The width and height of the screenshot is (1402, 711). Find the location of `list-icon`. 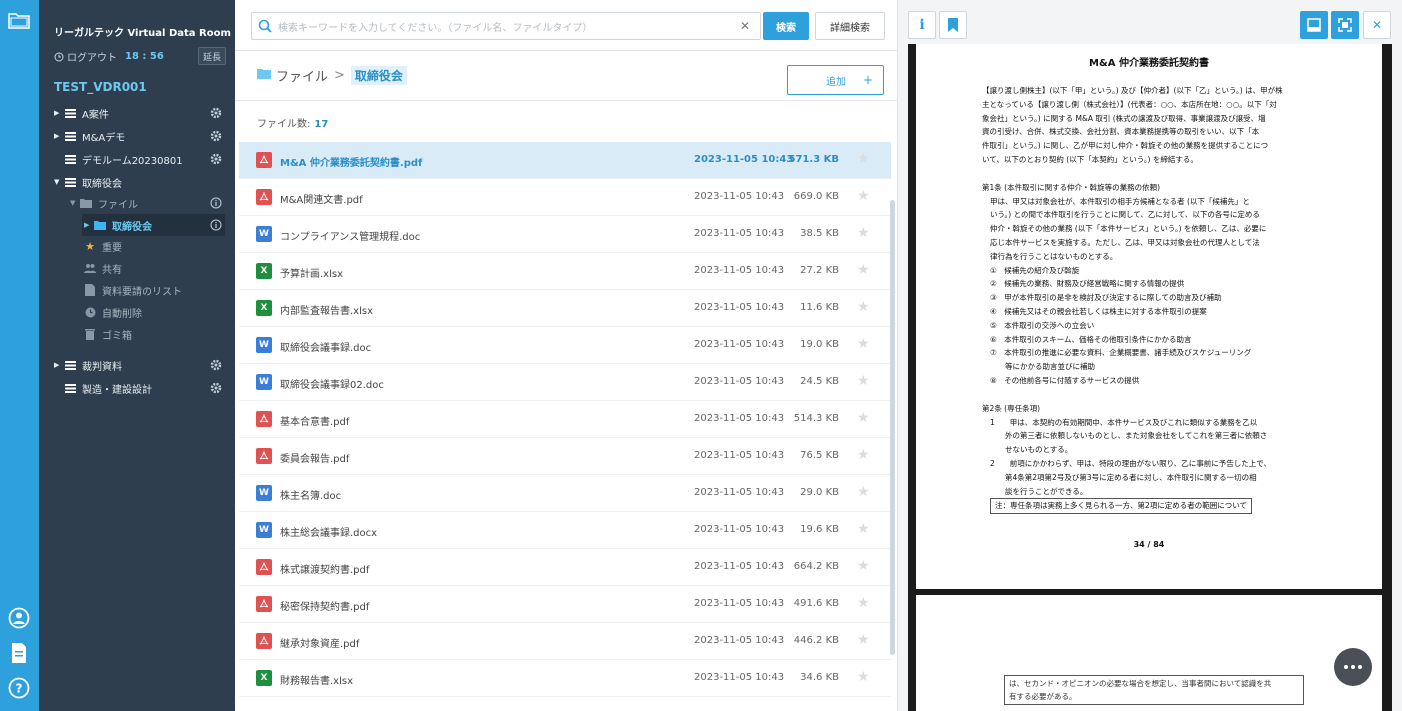

list-icon is located at coordinates (70, 159).